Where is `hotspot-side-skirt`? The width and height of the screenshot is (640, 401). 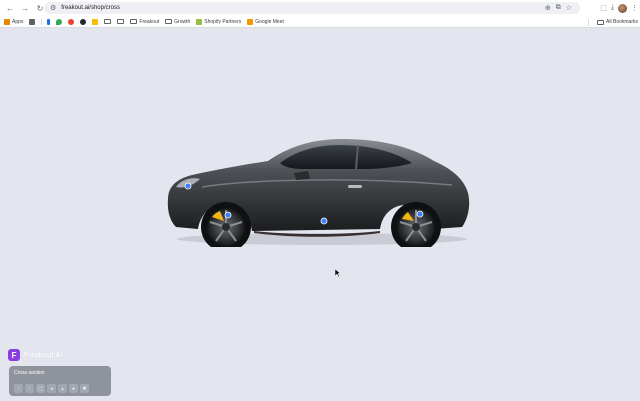 hotspot-side-skirt is located at coordinates (324, 221).